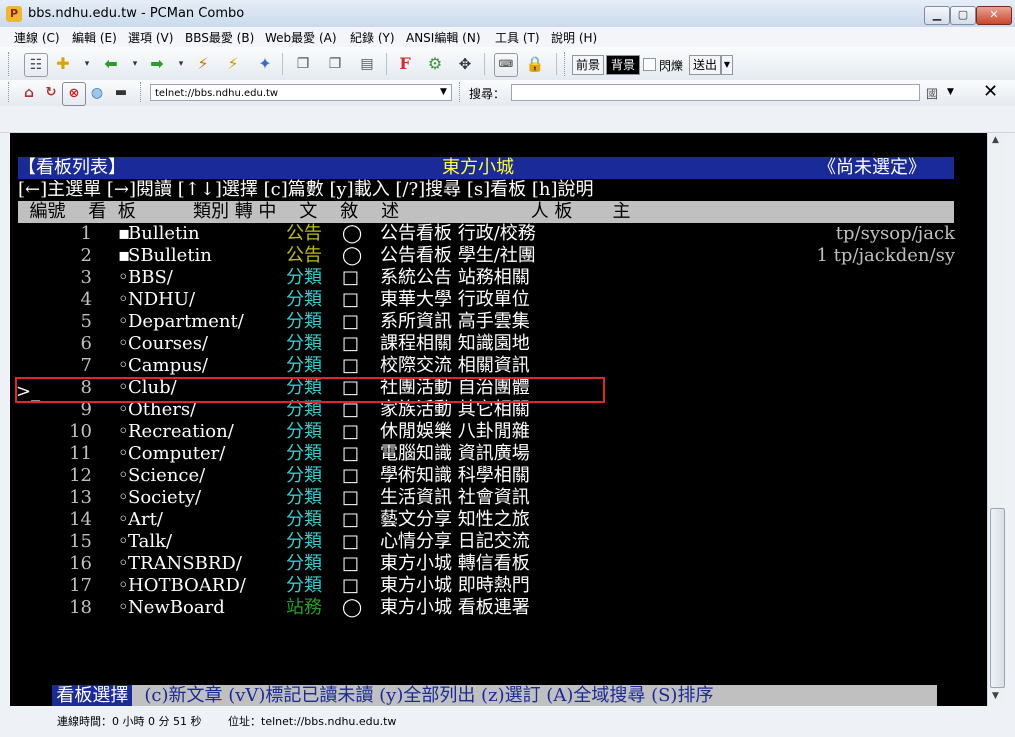  I want to click on globe-icon: ◍, so click(97, 93).